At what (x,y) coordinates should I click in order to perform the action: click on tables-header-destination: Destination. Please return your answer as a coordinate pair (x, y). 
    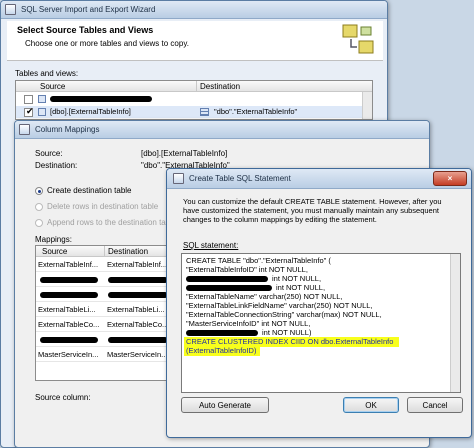
    Looking at the image, I should click on (220, 86).